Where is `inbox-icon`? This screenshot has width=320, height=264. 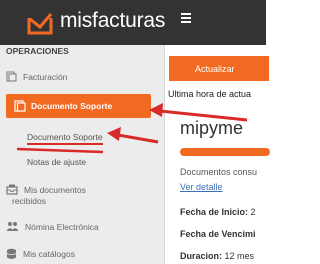 inbox-icon is located at coordinates (12, 189).